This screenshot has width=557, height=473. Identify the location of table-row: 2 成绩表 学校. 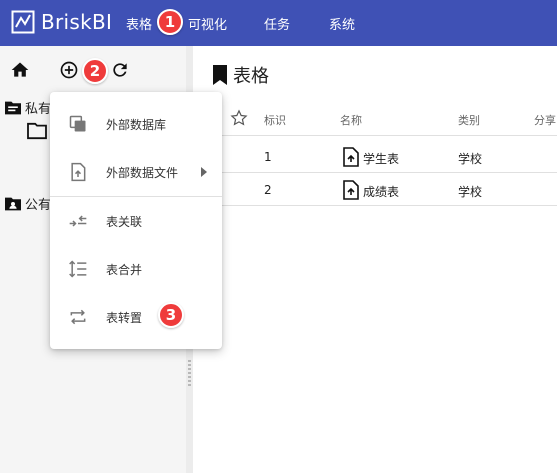
(375, 190).